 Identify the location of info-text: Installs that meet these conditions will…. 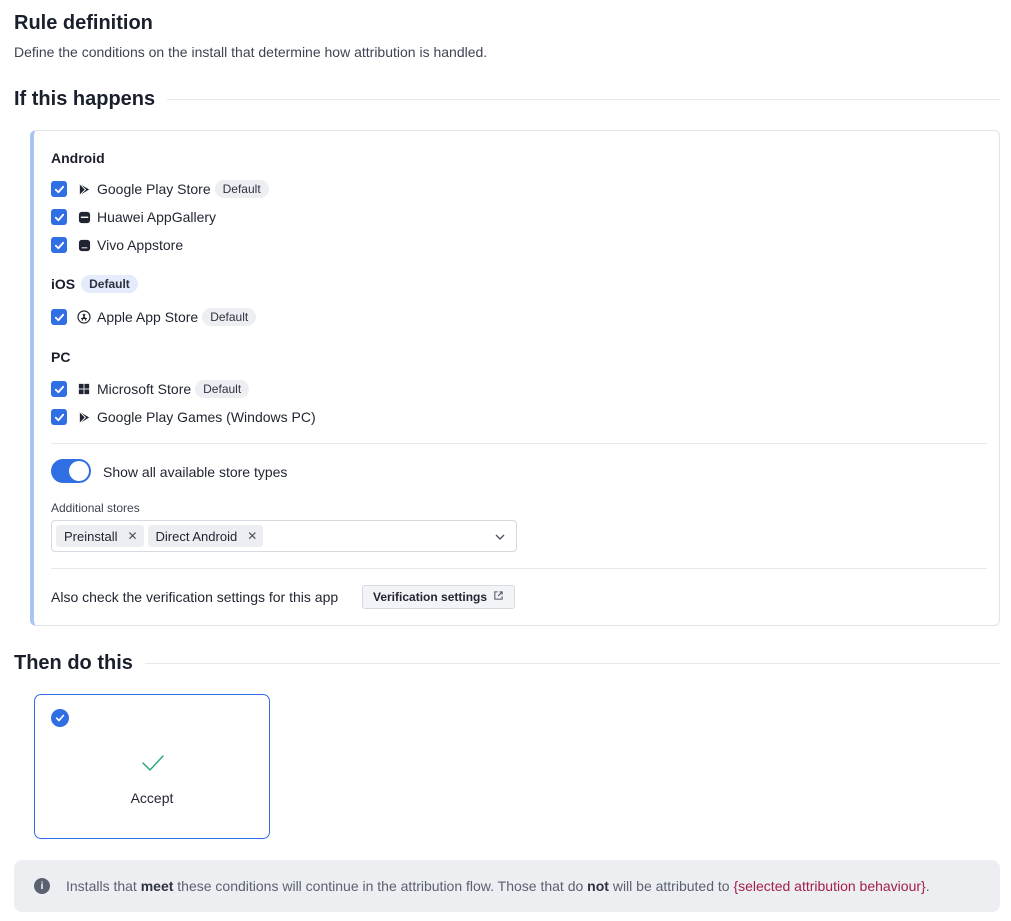
(498, 886).